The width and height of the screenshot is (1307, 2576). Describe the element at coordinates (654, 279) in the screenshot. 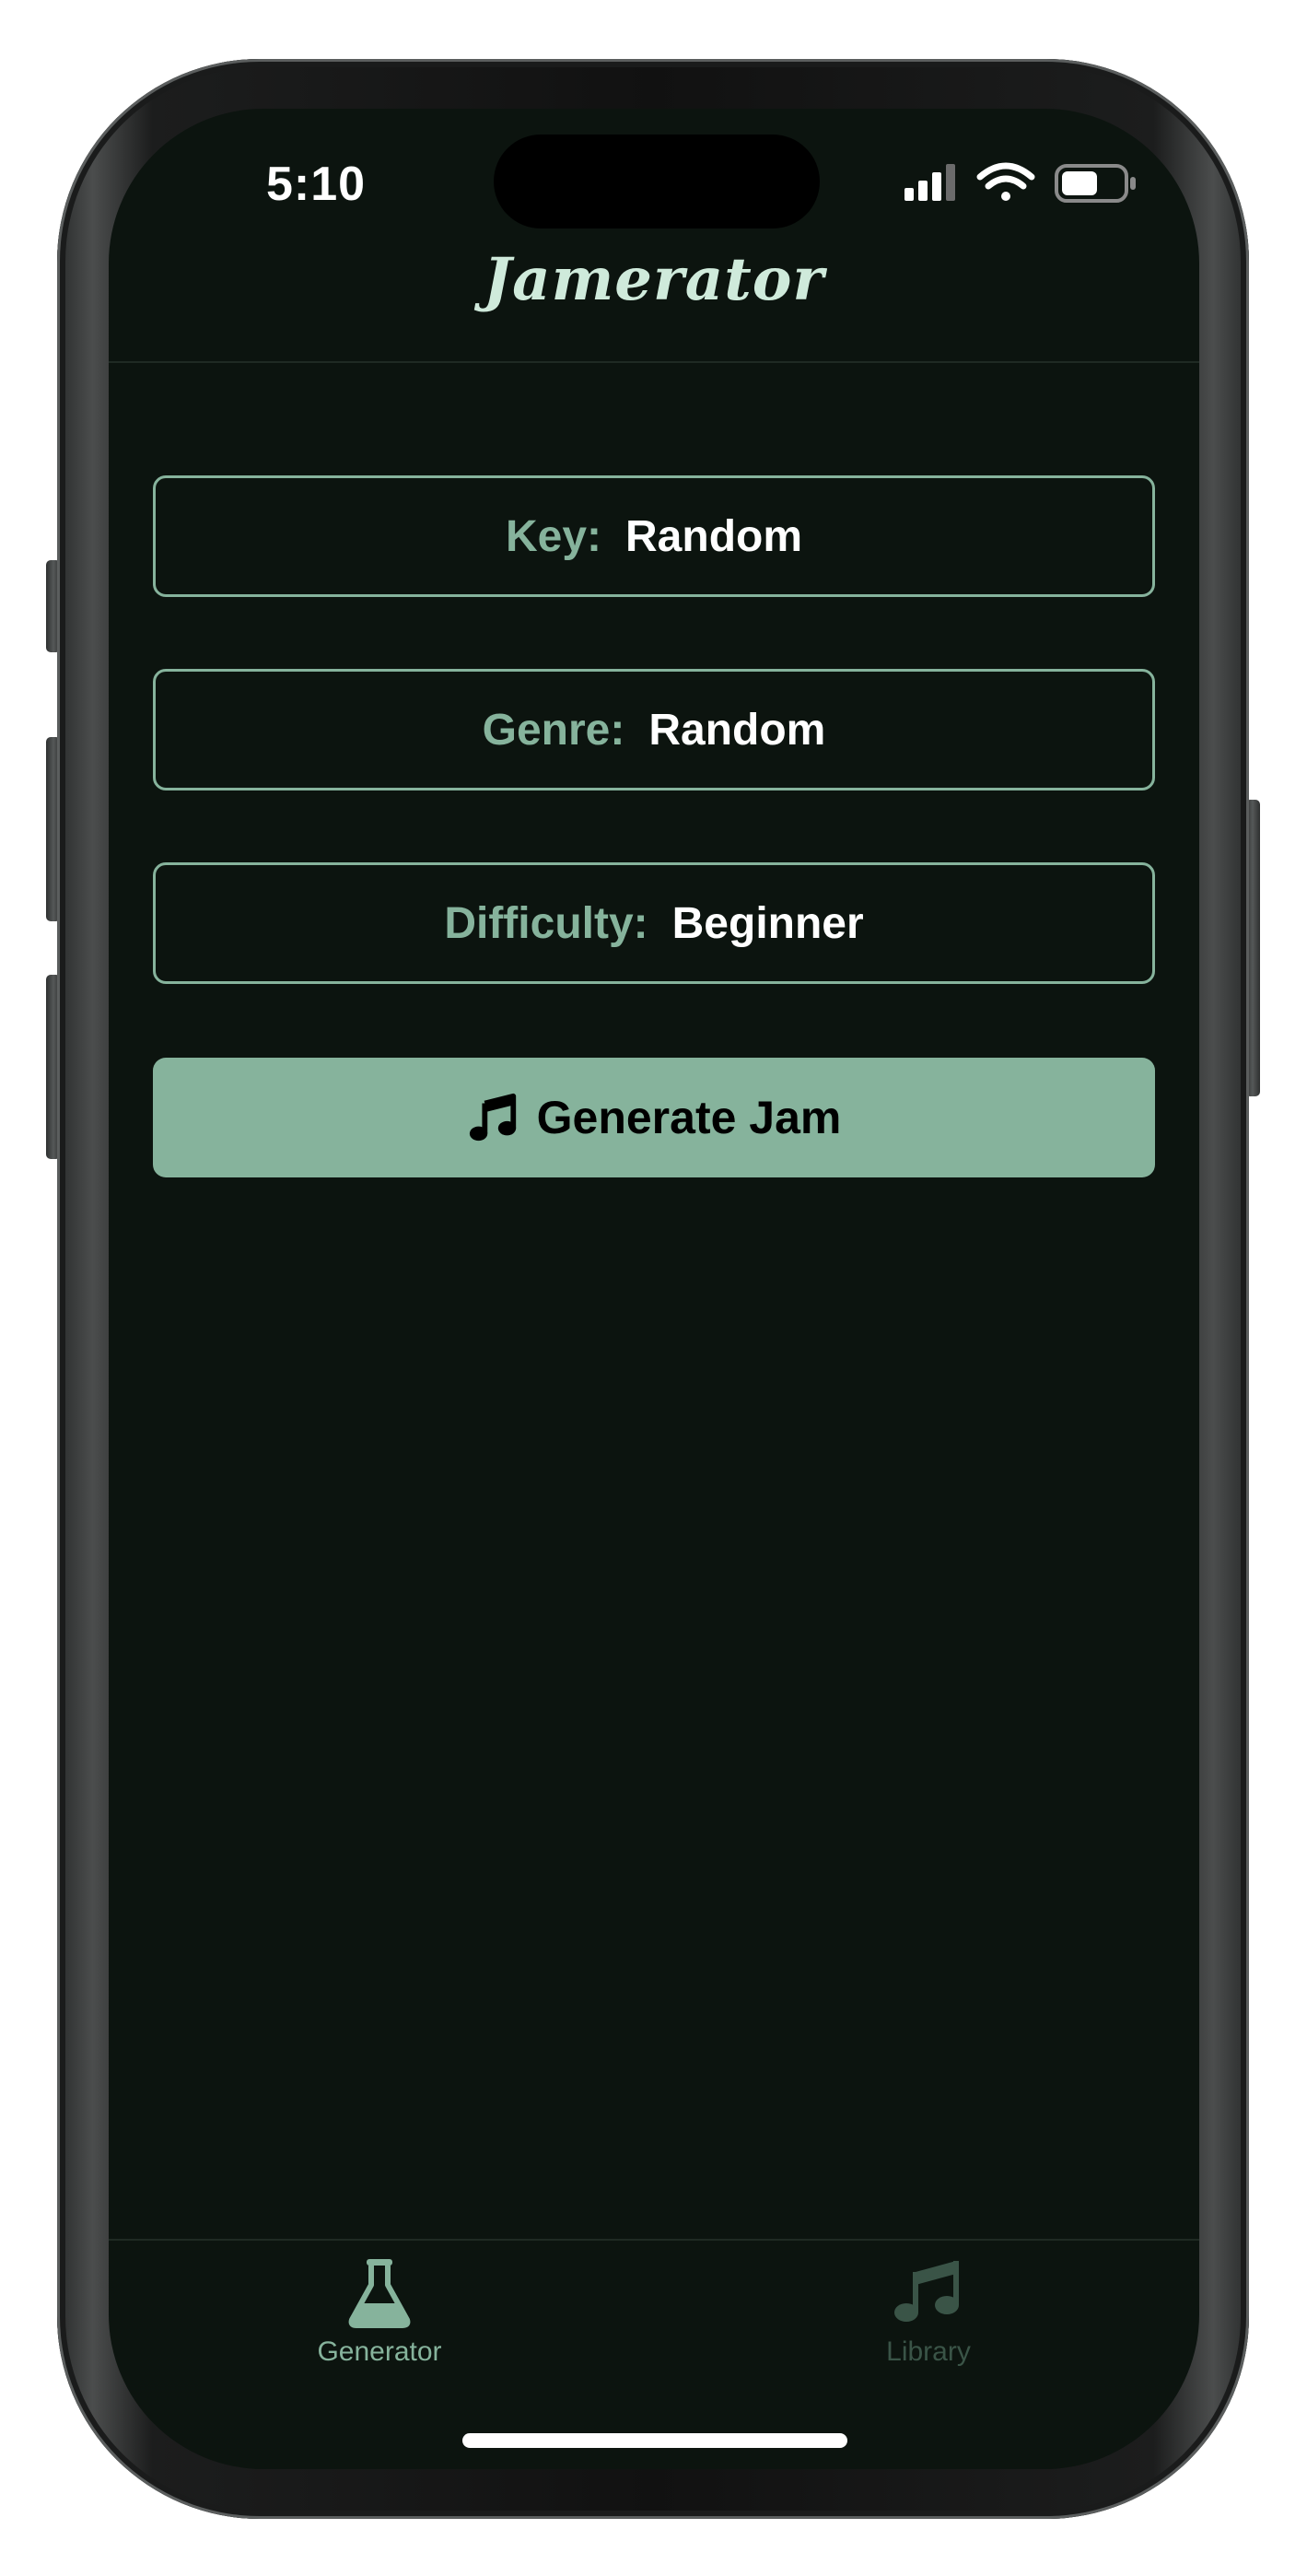

I see `app-title: Jamerator` at that location.